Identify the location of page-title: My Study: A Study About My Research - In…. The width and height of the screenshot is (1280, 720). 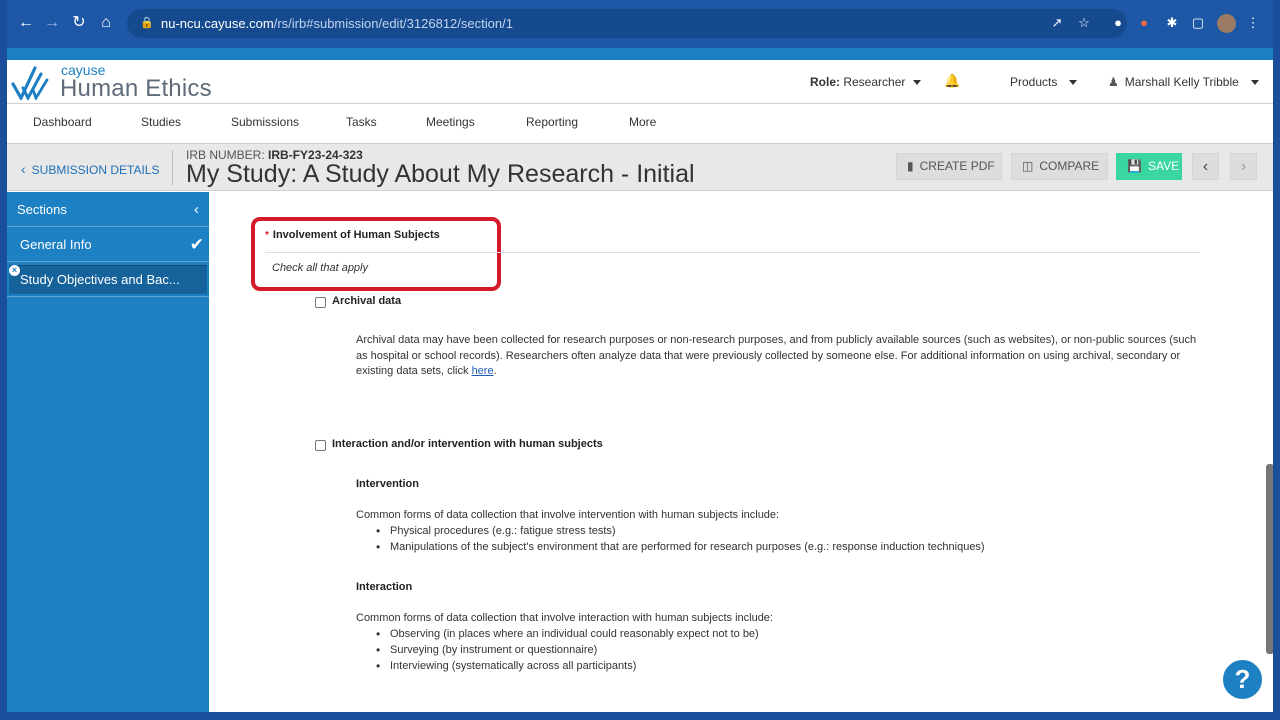
(440, 174).